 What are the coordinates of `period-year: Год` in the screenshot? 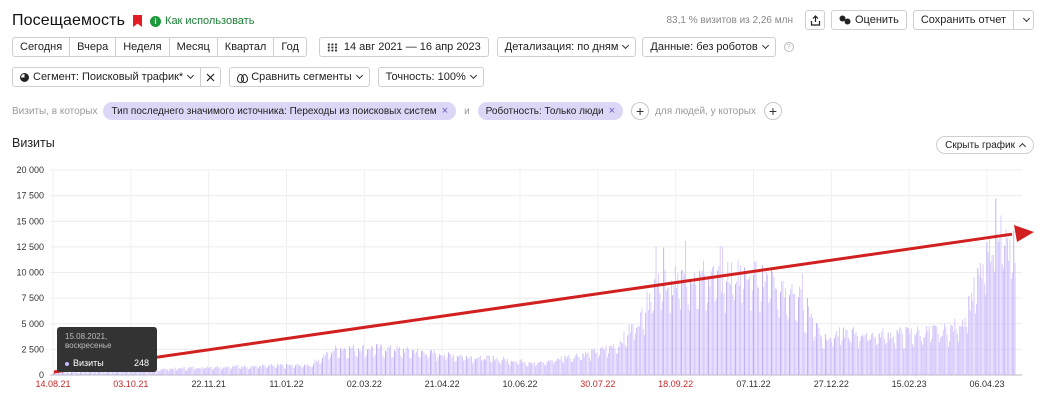 It's located at (290, 47).